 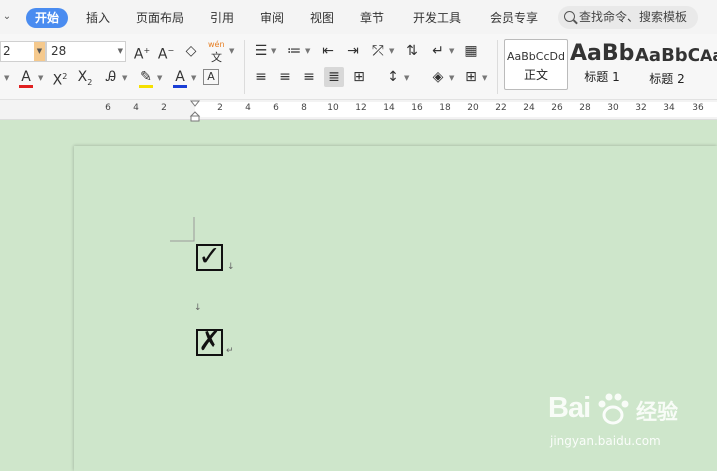 I want to click on style-sample: AaBbC, so click(x=667, y=55).